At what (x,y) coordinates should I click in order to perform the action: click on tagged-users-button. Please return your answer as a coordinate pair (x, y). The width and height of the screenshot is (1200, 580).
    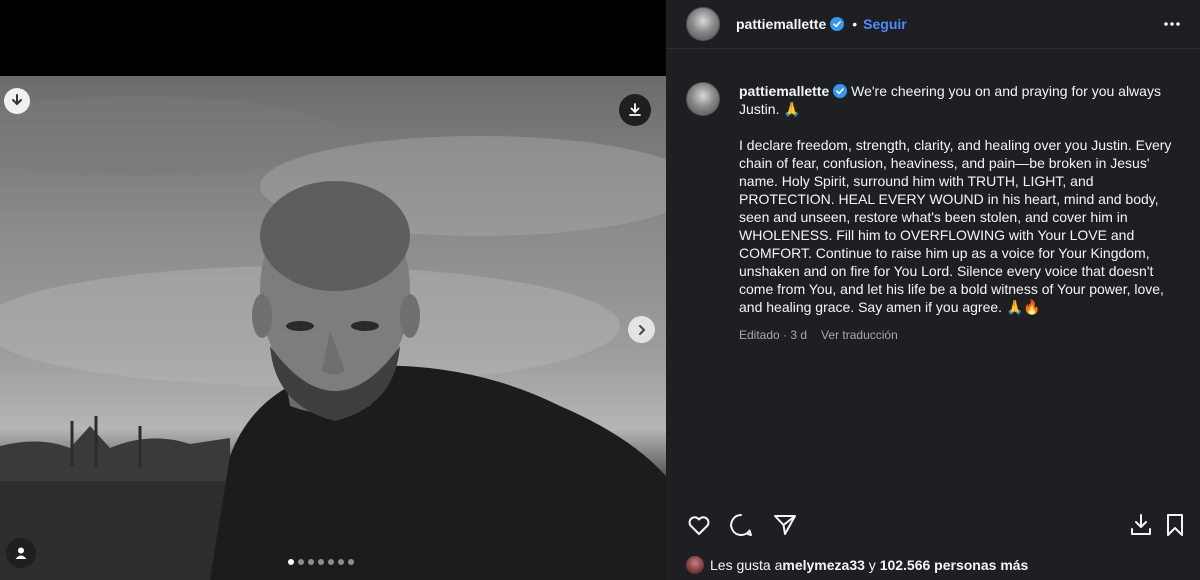
    Looking at the image, I should click on (21, 553).